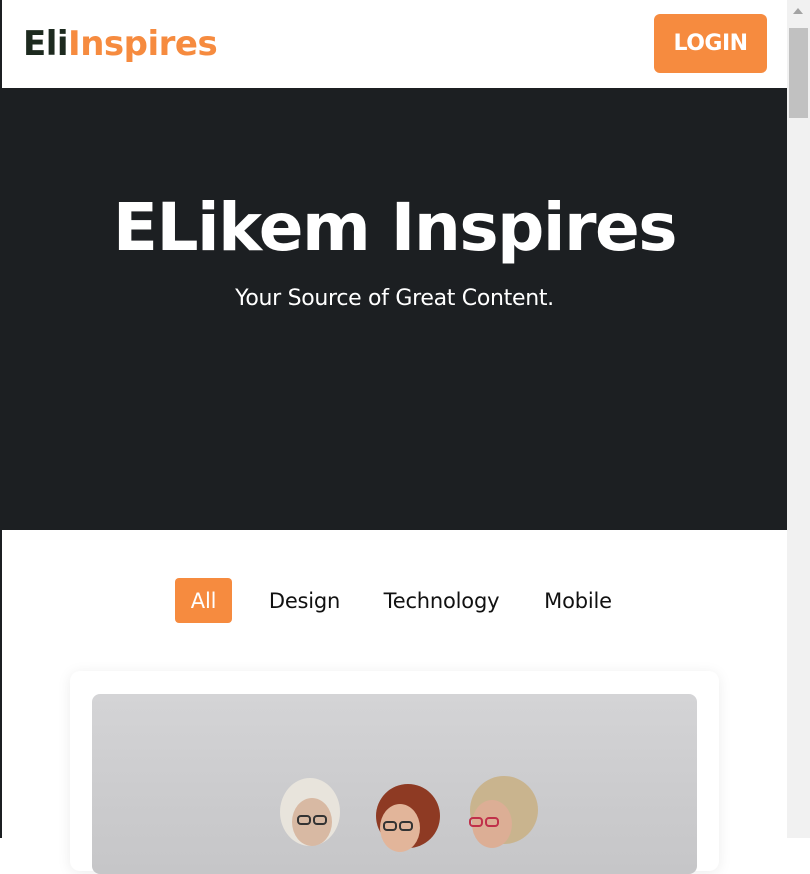  What do you see at coordinates (798, 73) in the screenshot?
I see `scroll-thumb` at bounding box center [798, 73].